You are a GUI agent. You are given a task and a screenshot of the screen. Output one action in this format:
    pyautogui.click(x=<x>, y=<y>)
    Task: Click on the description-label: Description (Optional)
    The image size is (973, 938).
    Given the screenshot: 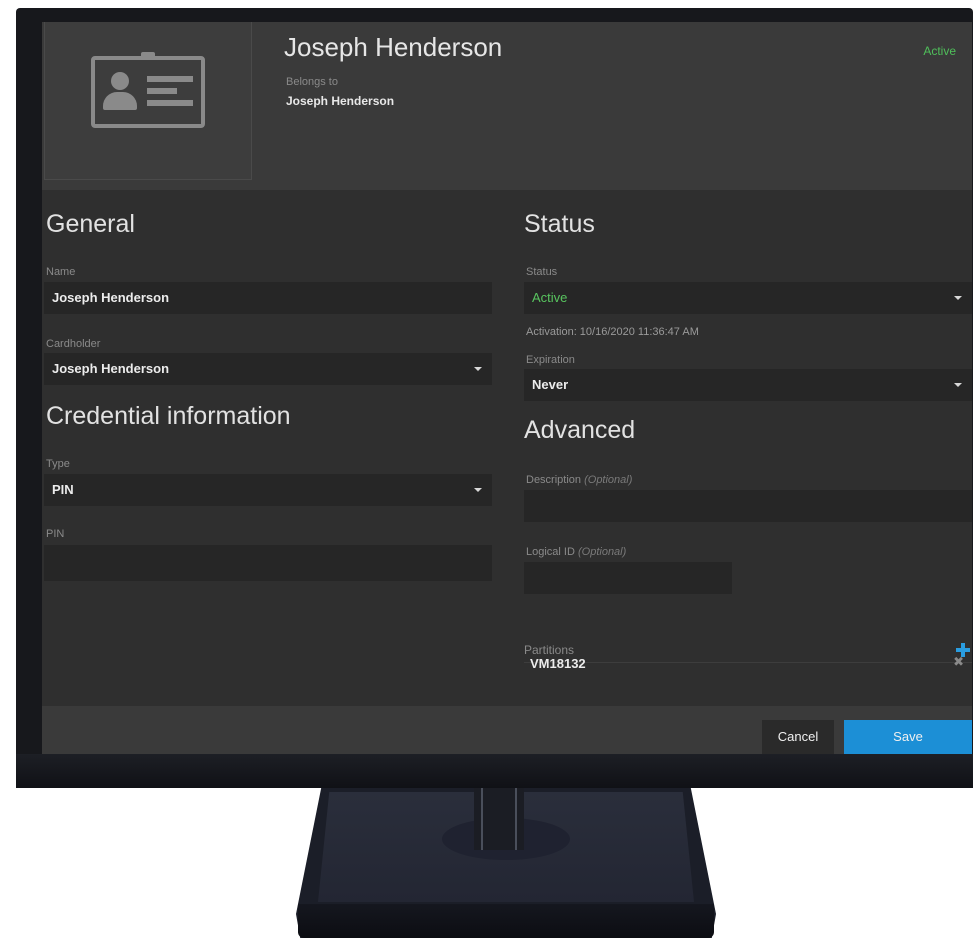 What is the action you would take?
    pyautogui.click(x=579, y=480)
    